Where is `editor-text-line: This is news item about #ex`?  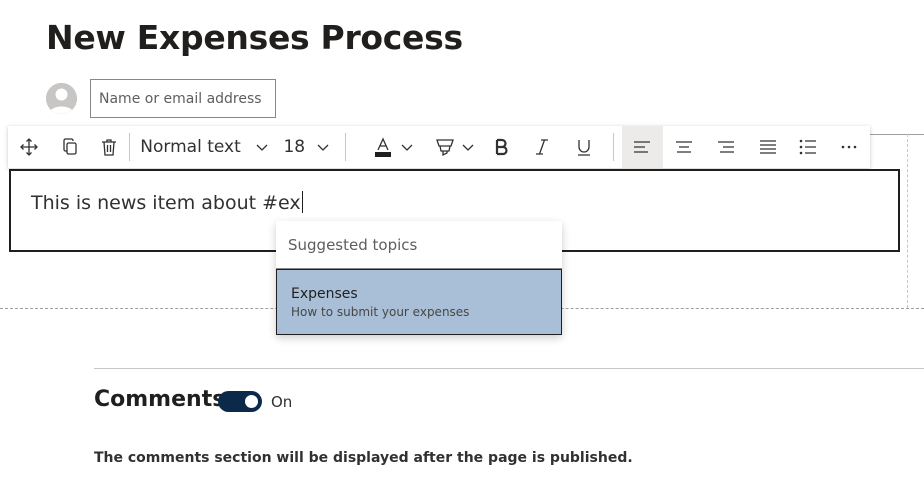 editor-text-line: This is news item about #ex is located at coordinates (167, 202).